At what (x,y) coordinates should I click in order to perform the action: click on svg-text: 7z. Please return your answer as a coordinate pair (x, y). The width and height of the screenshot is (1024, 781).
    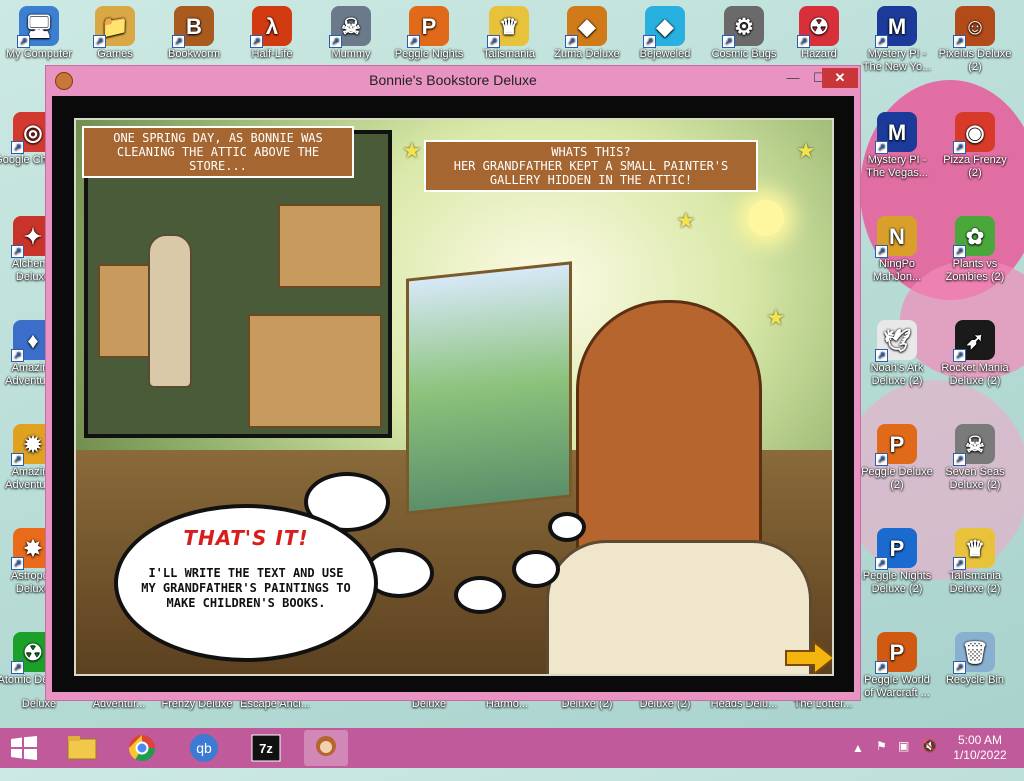
    Looking at the image, I should click on (266, 748).